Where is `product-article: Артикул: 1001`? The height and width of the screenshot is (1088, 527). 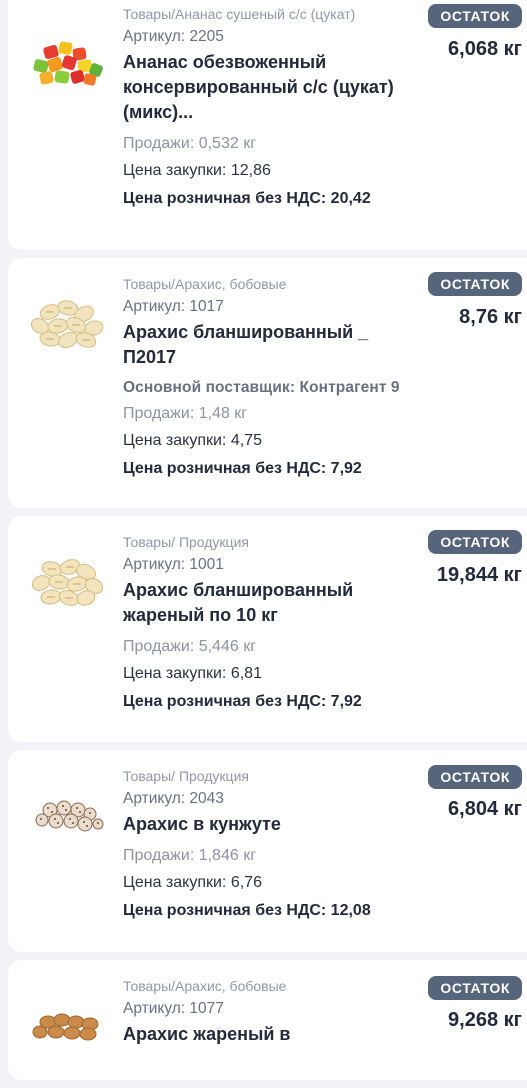 product-article: Артикул: 1001 is located at coordinates (173, 564).